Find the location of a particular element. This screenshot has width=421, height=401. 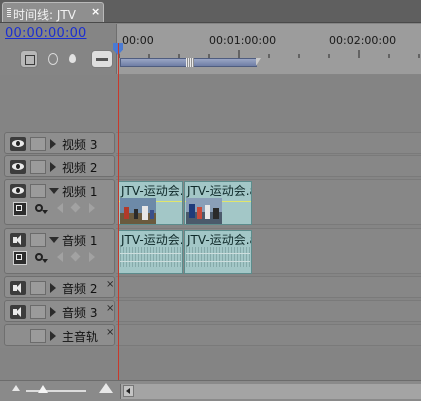

zoom-slider-handle is located at coordinates (43, 389).